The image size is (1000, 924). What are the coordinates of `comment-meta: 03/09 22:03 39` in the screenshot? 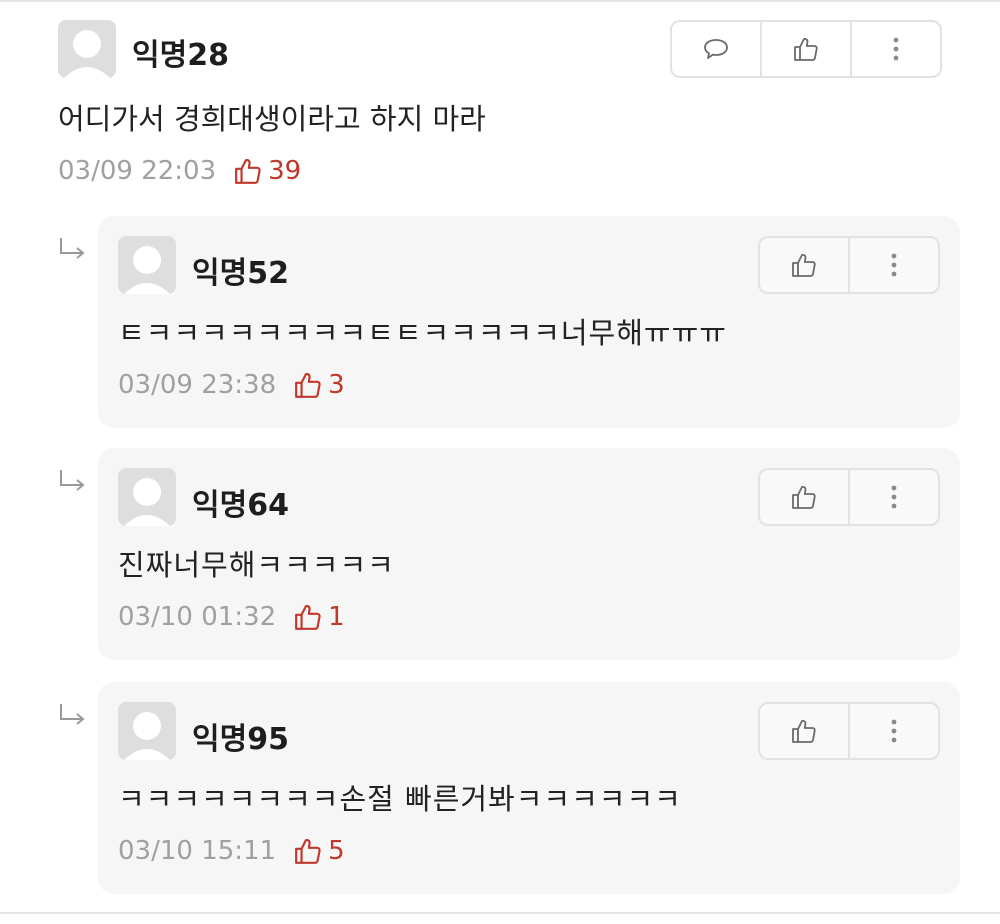 It's located at (179, 171).